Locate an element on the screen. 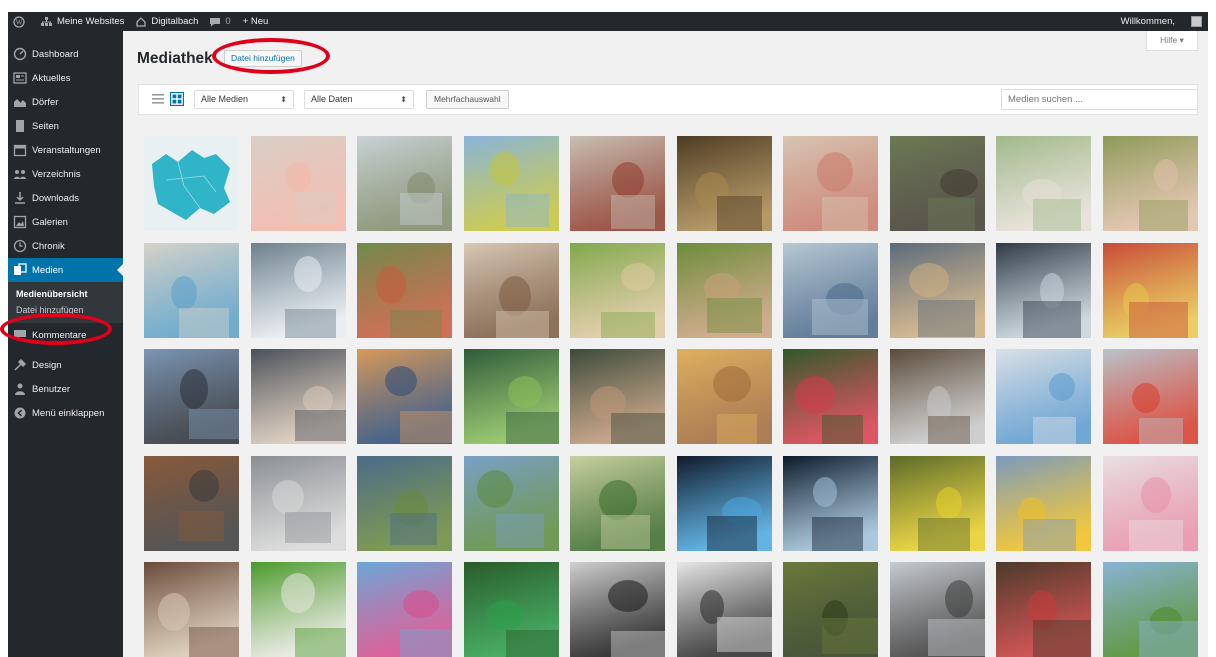  sidebar-item-label: Menü einklappen is located at coordinates (68, 413).